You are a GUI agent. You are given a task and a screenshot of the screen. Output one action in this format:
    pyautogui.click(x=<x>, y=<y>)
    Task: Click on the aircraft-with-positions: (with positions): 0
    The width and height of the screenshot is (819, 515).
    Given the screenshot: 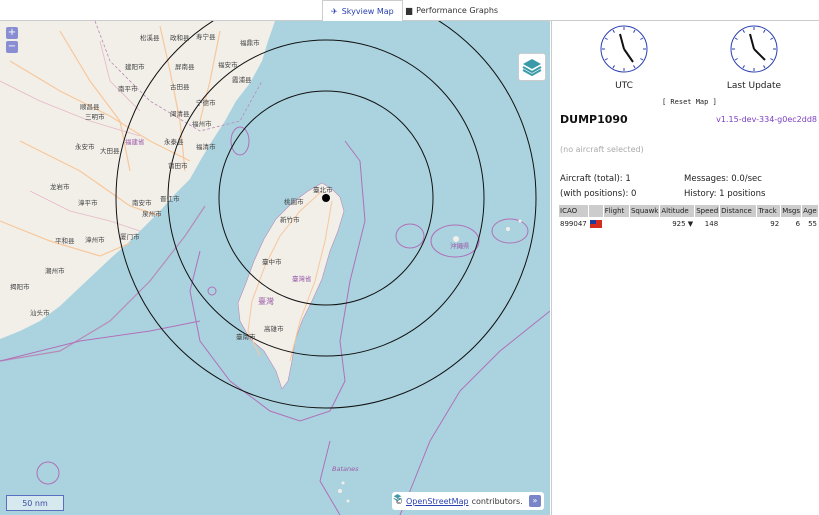 What is the action you would take?
    pyautogui.click(x=598, y=194)
    